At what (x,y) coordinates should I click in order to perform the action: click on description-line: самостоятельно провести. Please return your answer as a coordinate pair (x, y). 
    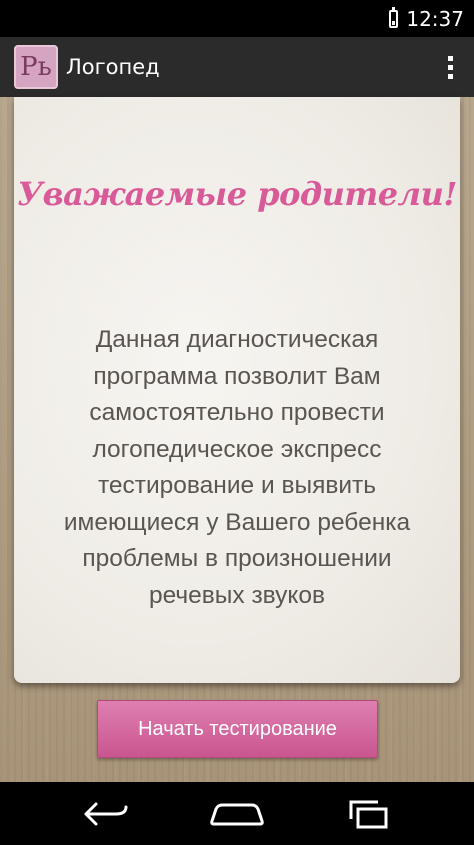
    Looking at the image, I should click on (237, 412).